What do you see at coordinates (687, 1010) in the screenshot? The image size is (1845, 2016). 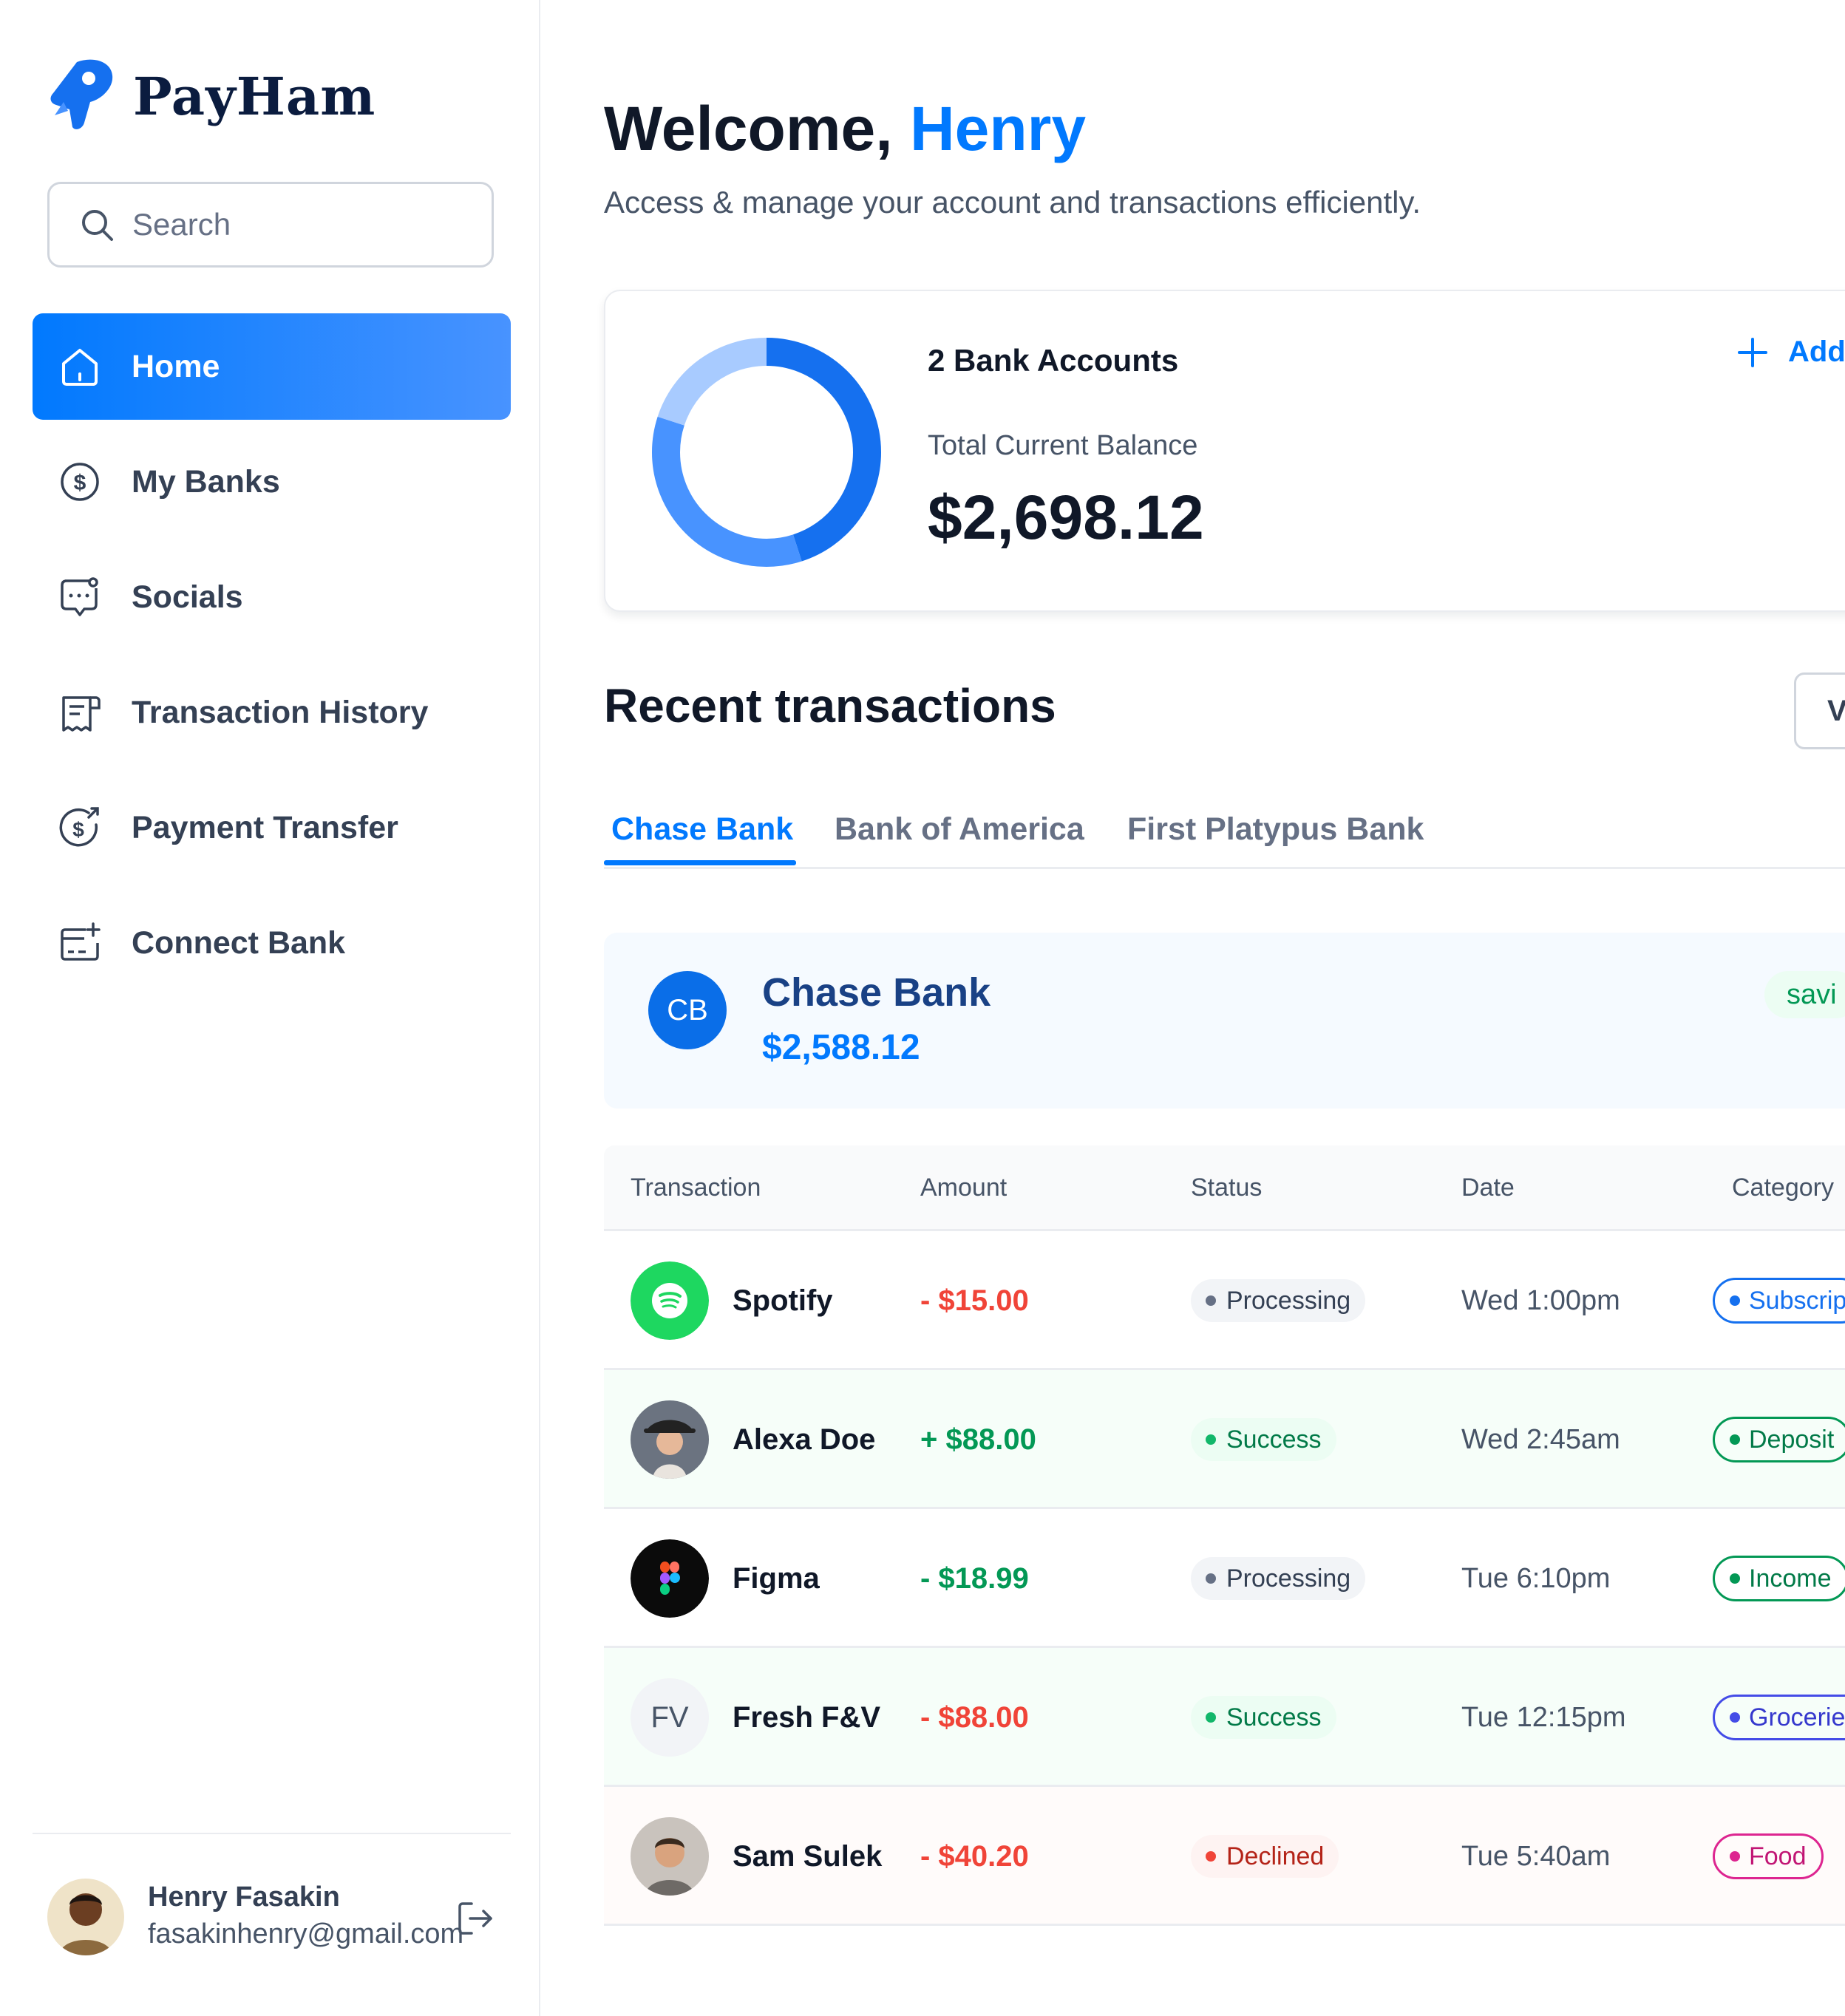 I see `bank-initials-avatar: CB` at bounding box center [687, 1010].